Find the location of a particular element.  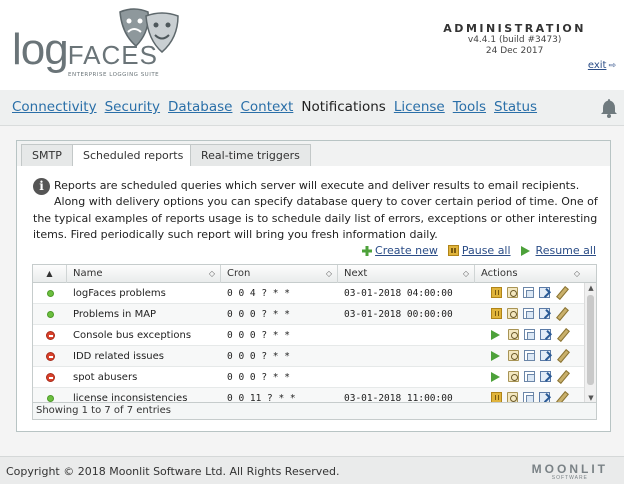

column-header-cron: Cron ◇ is located at coordinates (279, 274).